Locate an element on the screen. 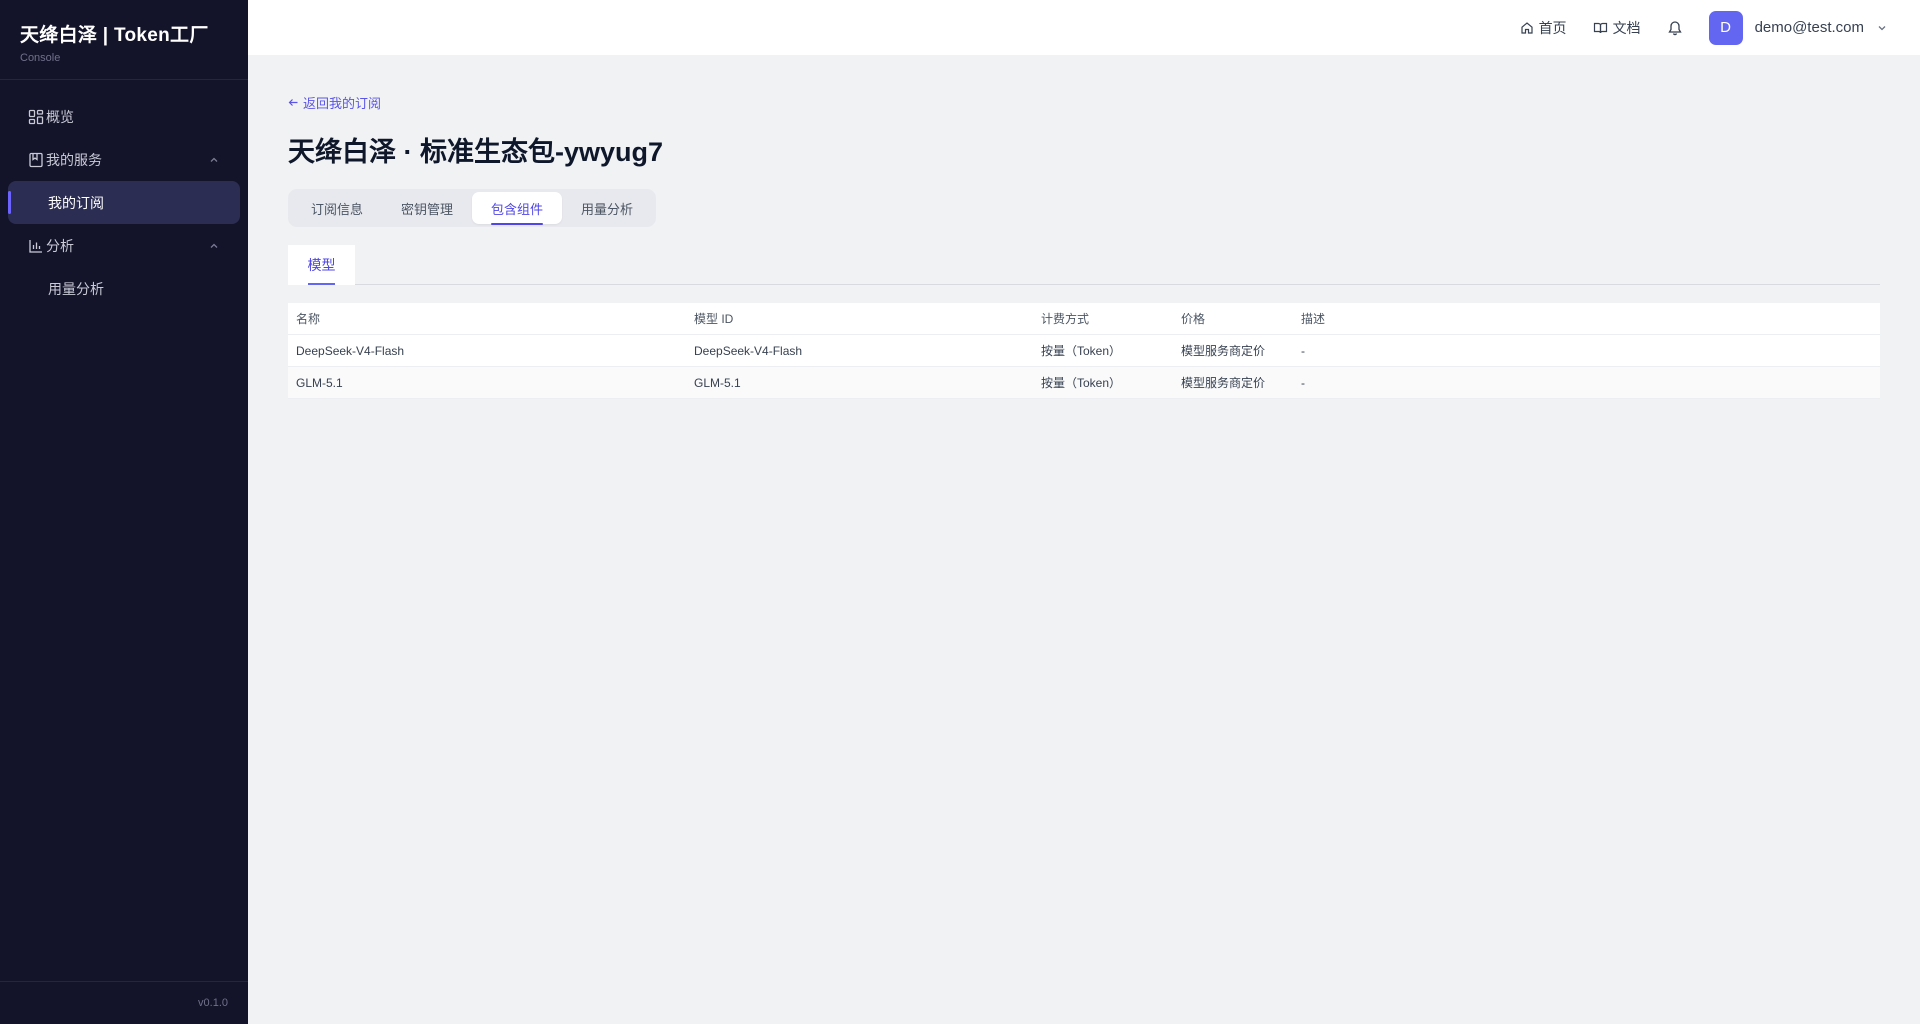  back-to-subscriptions-link: 返回我的订阅 is located at coordinates (334, 102).